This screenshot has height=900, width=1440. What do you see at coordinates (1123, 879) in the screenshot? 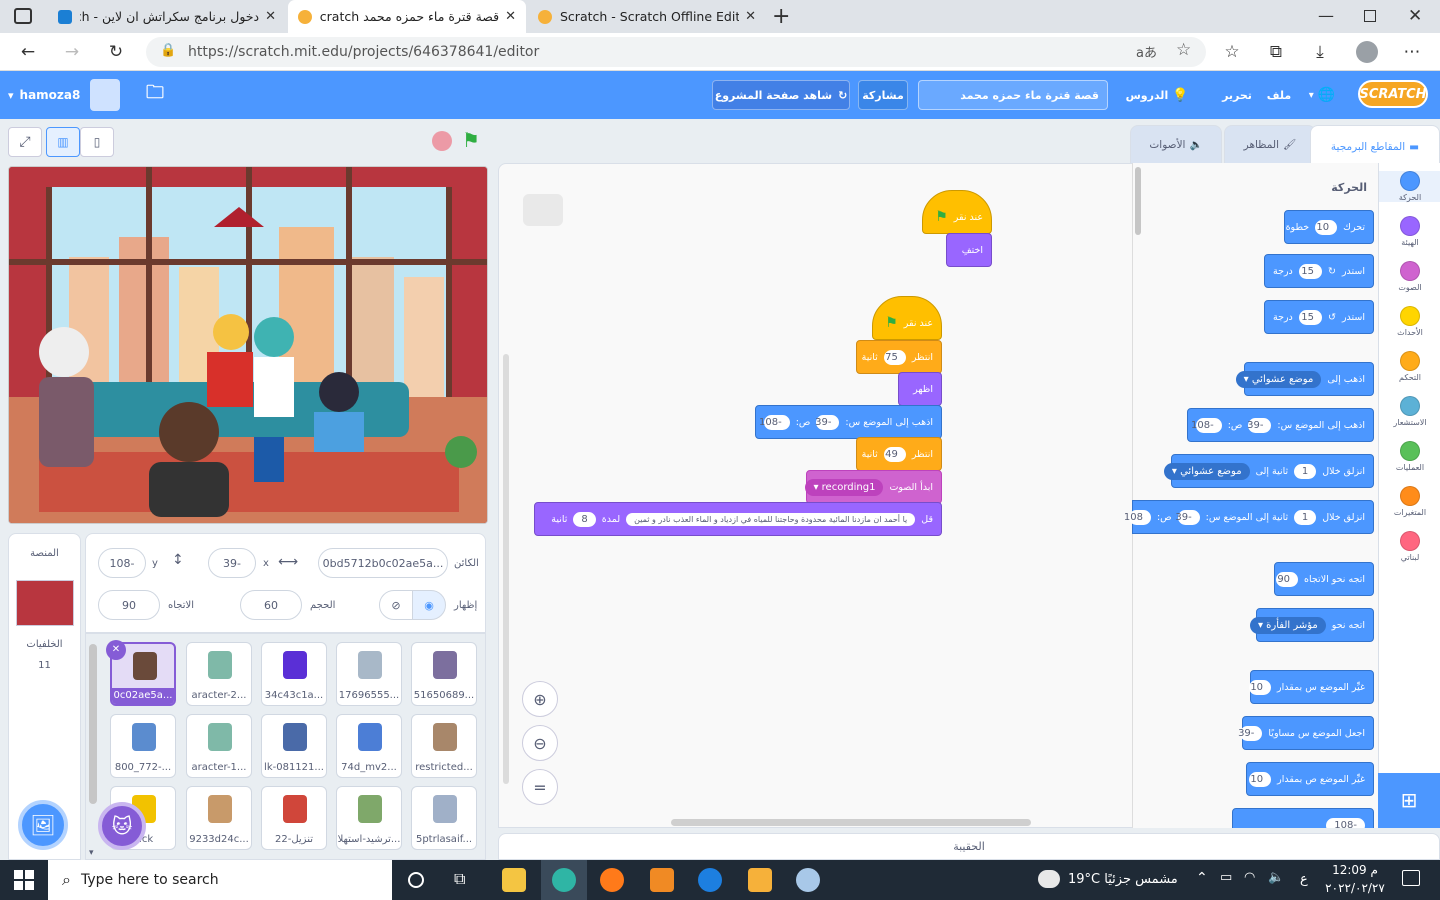
I see `weather-text: 19°C مشمس جزئيًا` at bounding box center [1123, 879].